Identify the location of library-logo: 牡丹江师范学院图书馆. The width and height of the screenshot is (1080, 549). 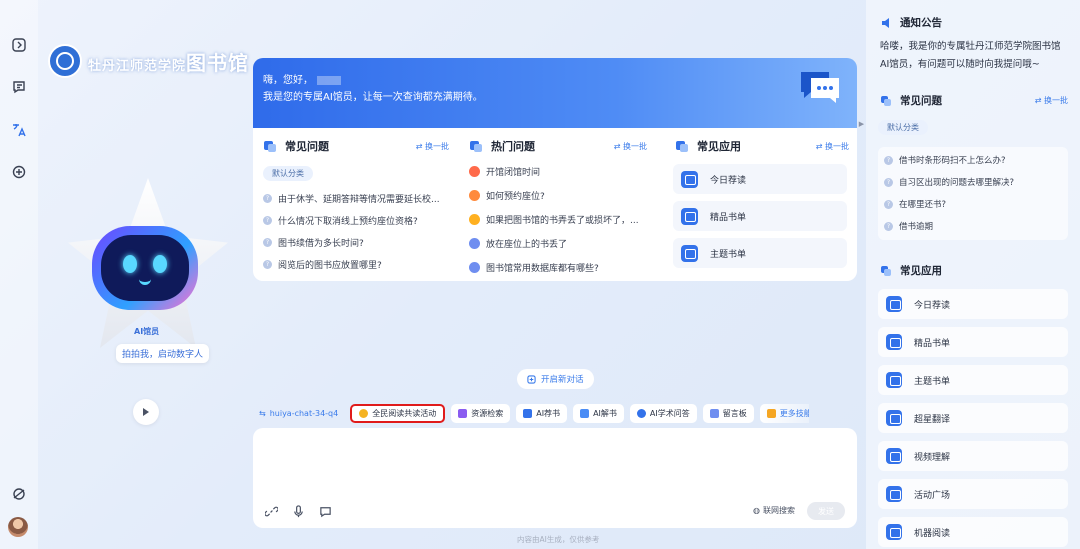
(148, 61).